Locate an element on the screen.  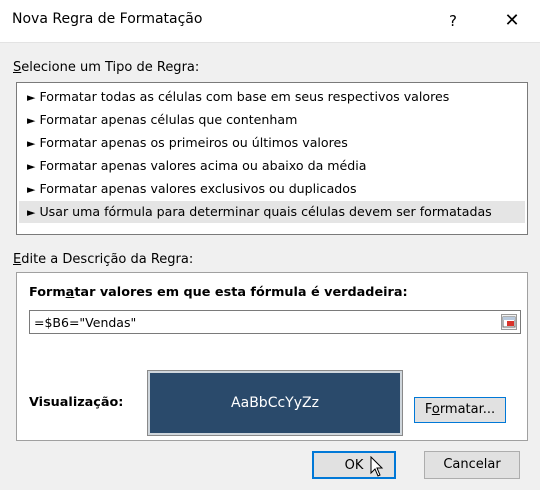
preview-sample-text: AaBbCcYyZz is located at coordinates (275, 403).